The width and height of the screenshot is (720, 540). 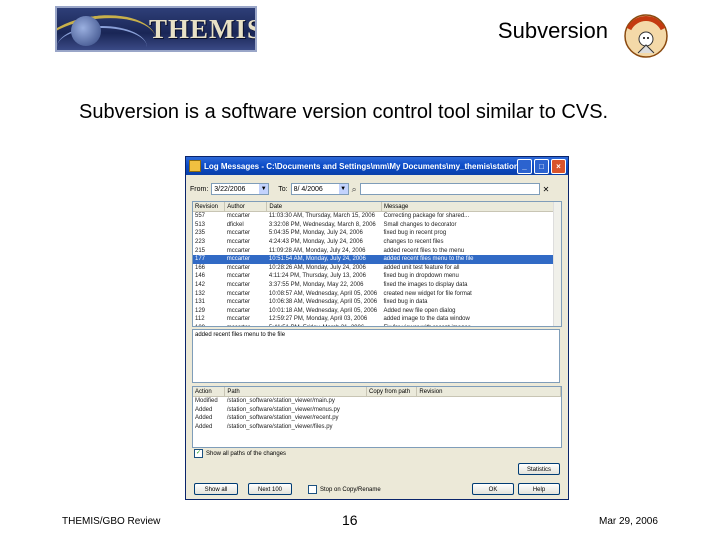 I want to click on close-button: ×, so click(x=558, y=166).